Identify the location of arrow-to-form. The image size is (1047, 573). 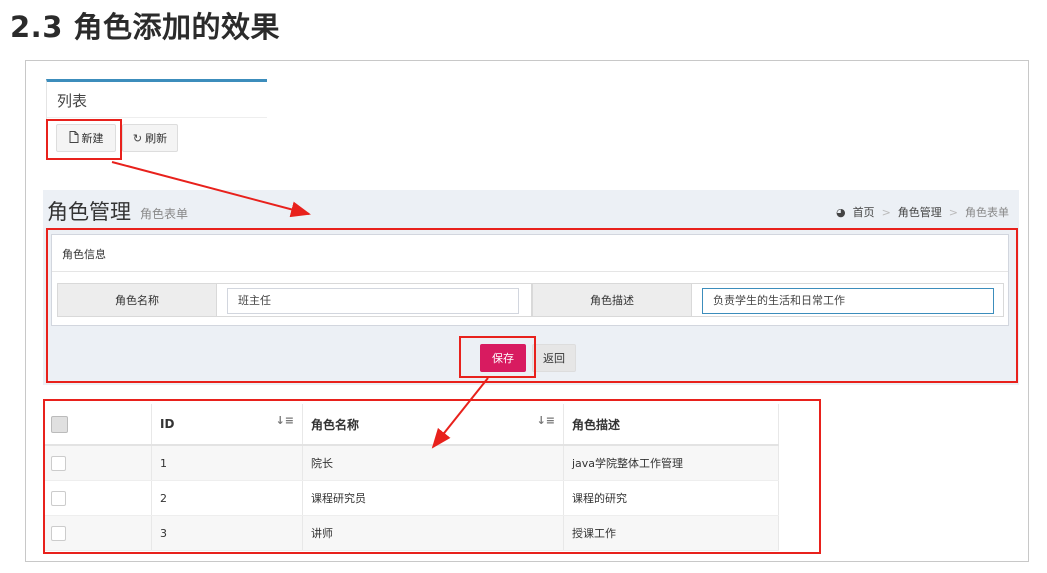
(211, 189).